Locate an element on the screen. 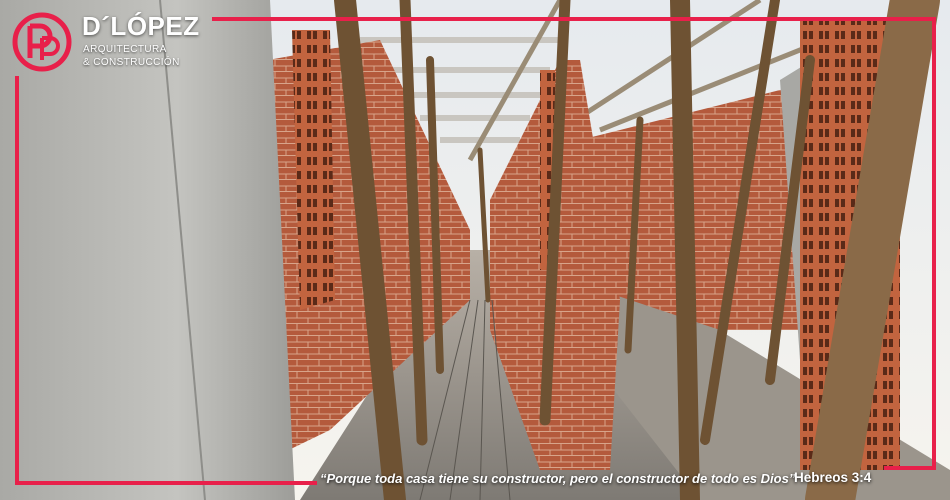 Image resolution: width=950 pixels, height=500 pixels. brand-logo-icon is located at coordinates (42, 42).